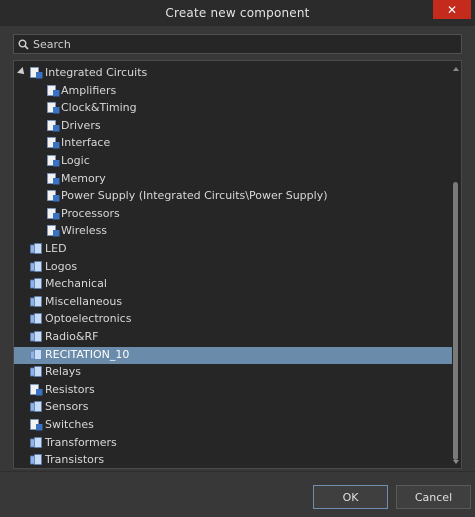 The image size is (475, 517). Describe the element at coordinates (87, 354) in the screenshot. I see `tree-item-label: RECITATION_10` at that location.